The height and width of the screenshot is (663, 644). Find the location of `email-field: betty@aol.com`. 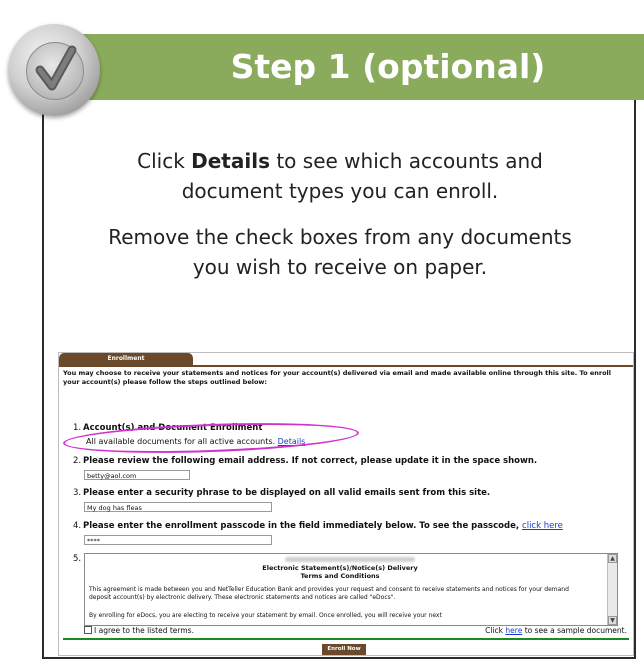

email-field: betty@aol.com is located at coordinates (137, 475).